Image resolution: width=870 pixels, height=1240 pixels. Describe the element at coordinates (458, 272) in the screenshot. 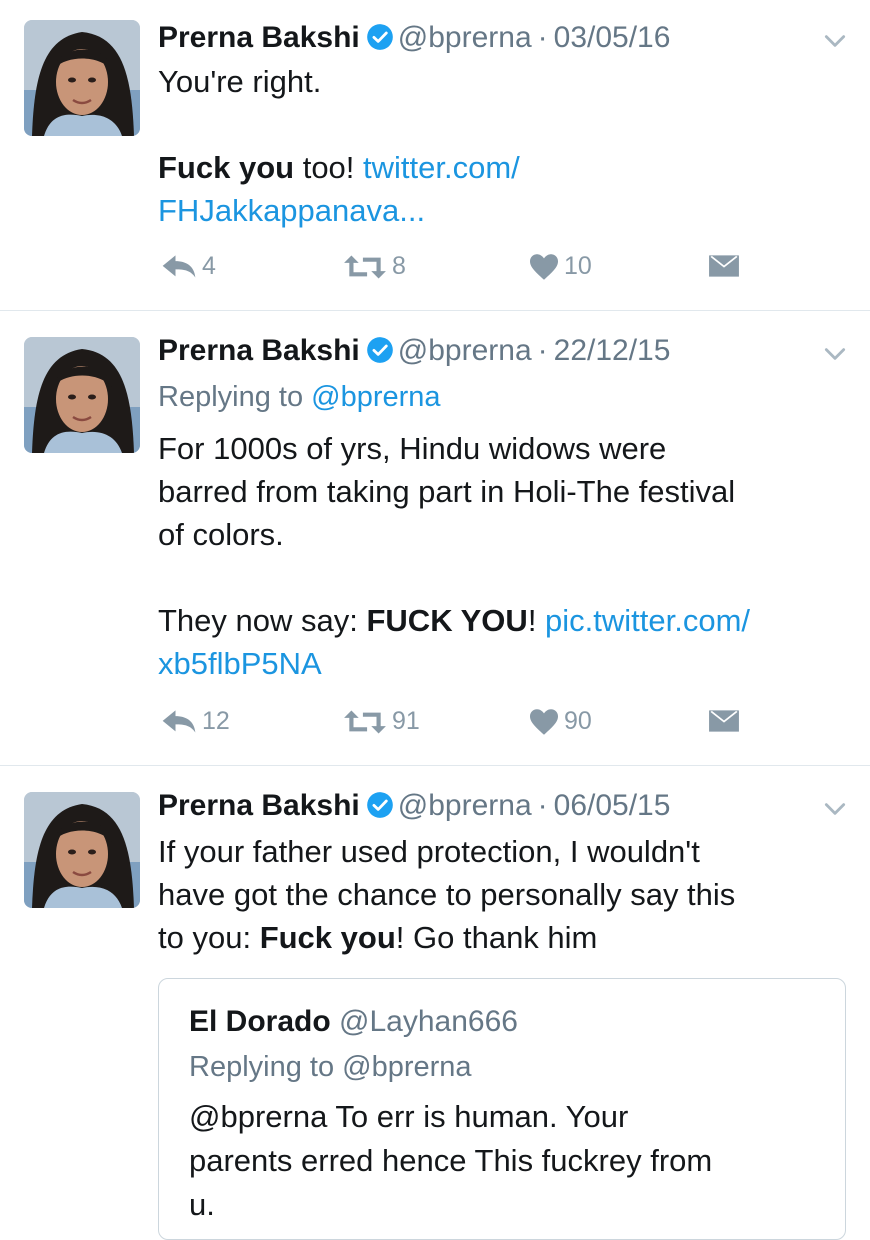

I see `tweet-actions: 4 8 10` at that location.